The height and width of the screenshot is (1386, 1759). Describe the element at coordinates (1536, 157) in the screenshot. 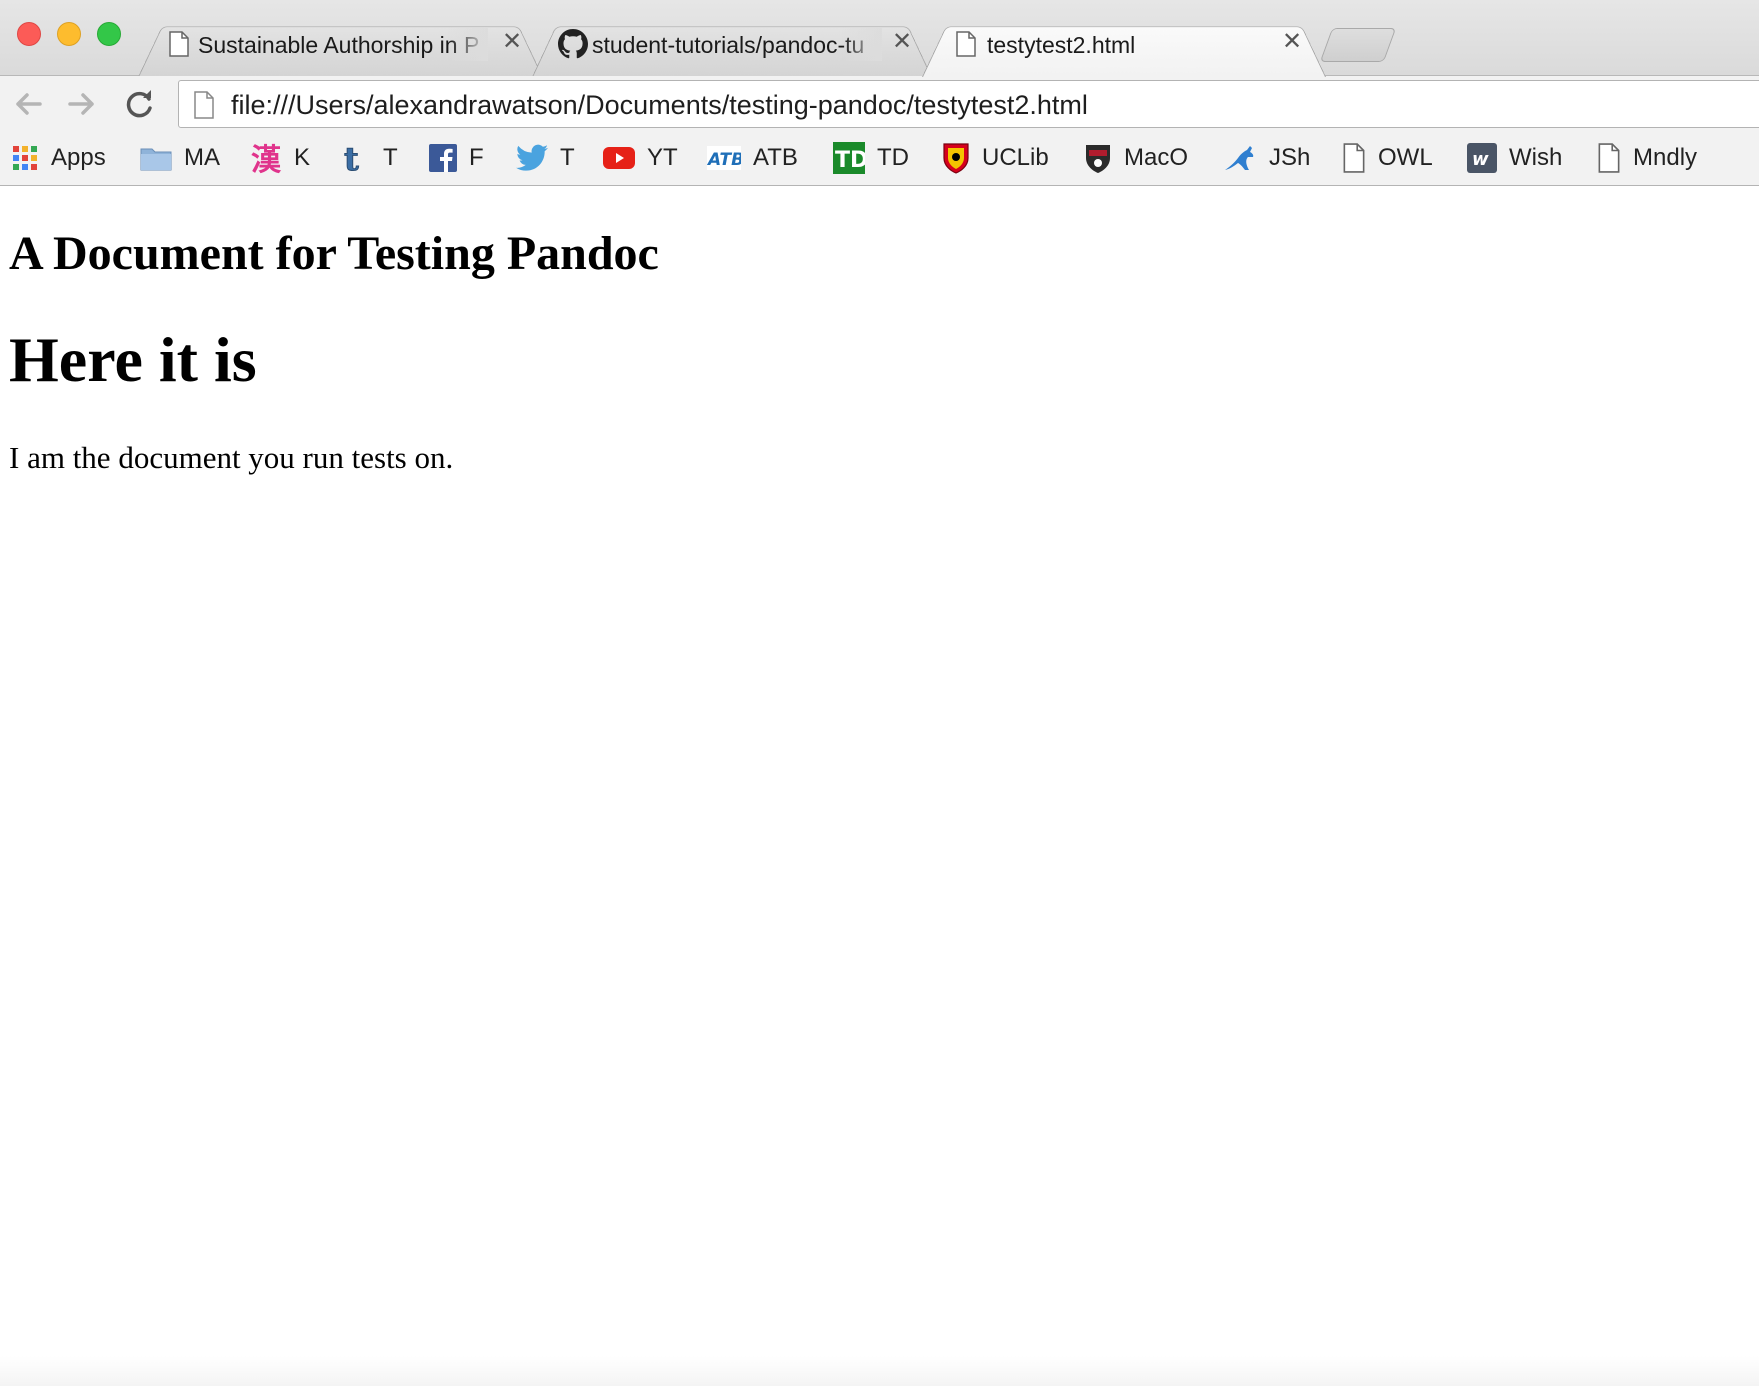

I see `bookmark-label: Wish` at that location.